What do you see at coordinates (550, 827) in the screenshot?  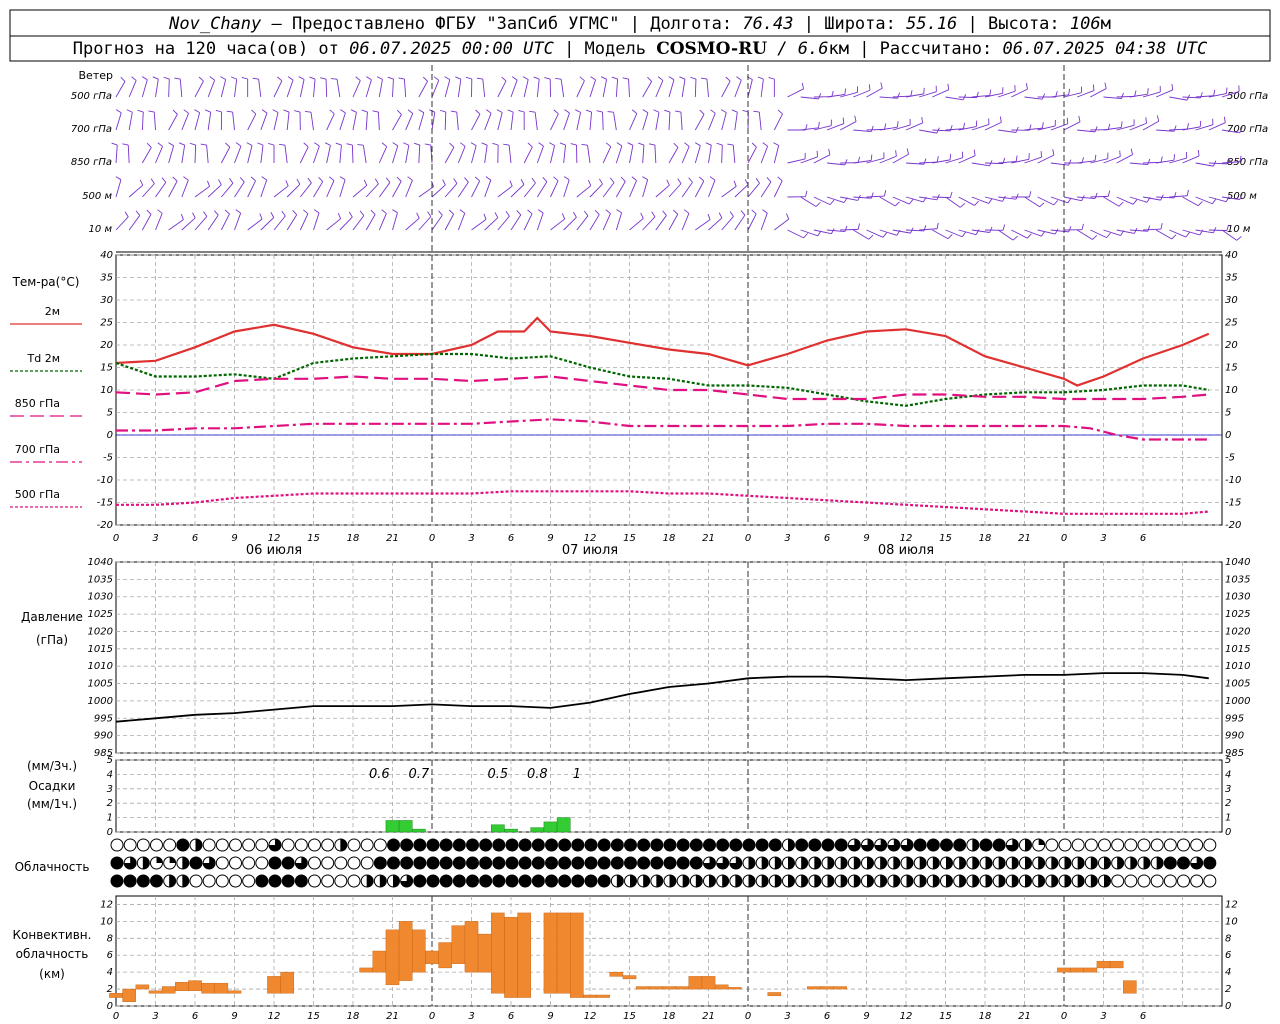 I see `precip-bar` at bounding box center [550, 827].